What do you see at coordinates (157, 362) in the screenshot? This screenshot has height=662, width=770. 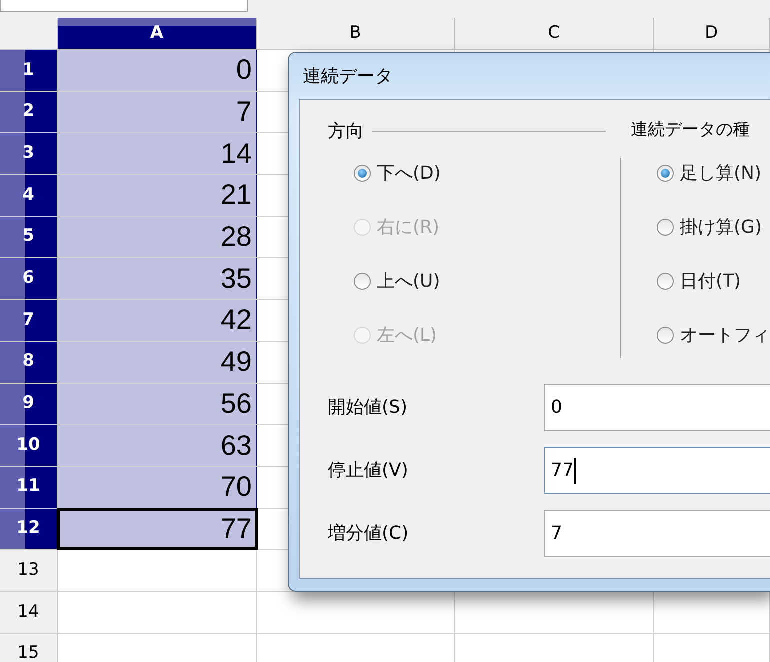 I see `table-cell: 49` at bounding box center [157, 362].